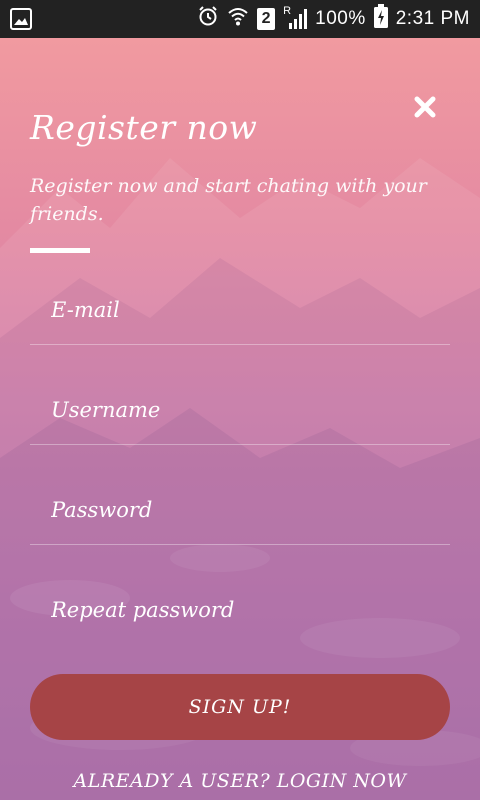 This screenshot has width=480, height=800. I want to click on username-field-group, so click(240, 420).